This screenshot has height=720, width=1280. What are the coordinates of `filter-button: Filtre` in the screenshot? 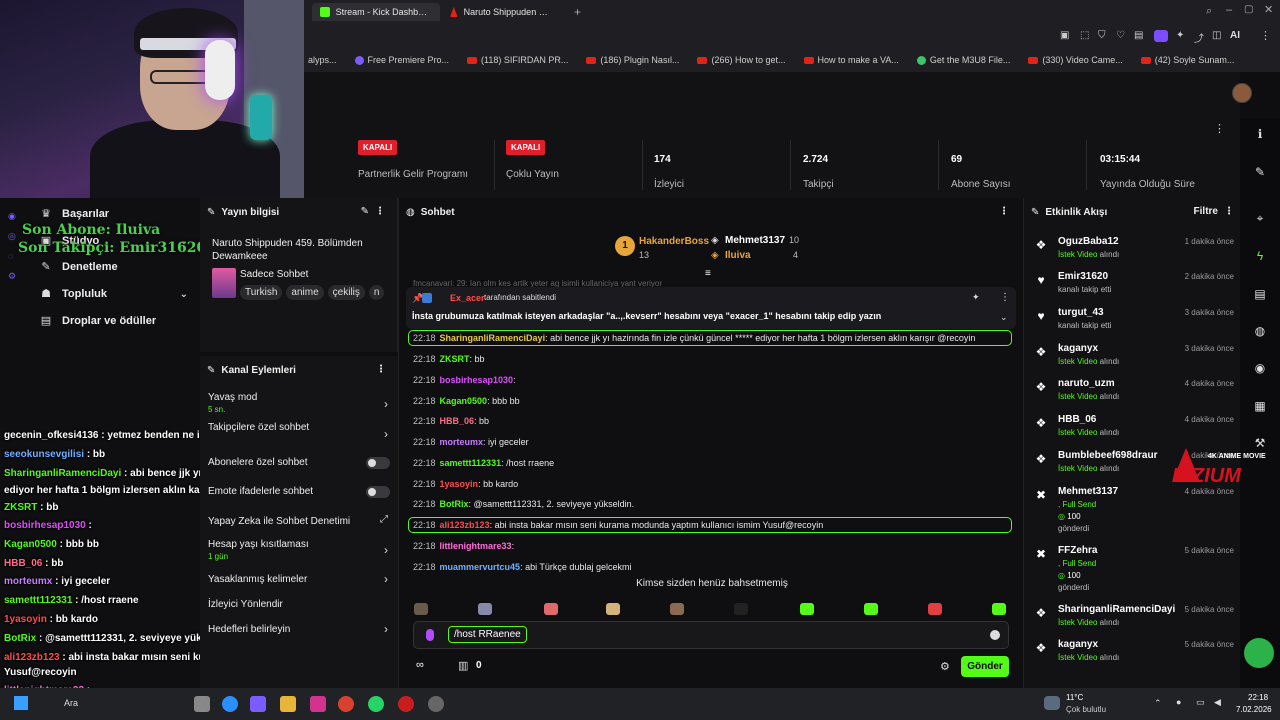 It's located at (1206, 211).